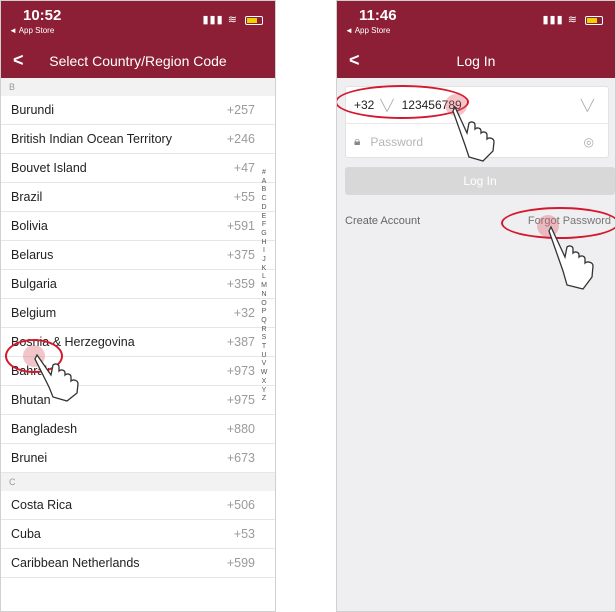 This screenshot has width=616, height=612. I want to click on index-letter: G, so click(264, 234).